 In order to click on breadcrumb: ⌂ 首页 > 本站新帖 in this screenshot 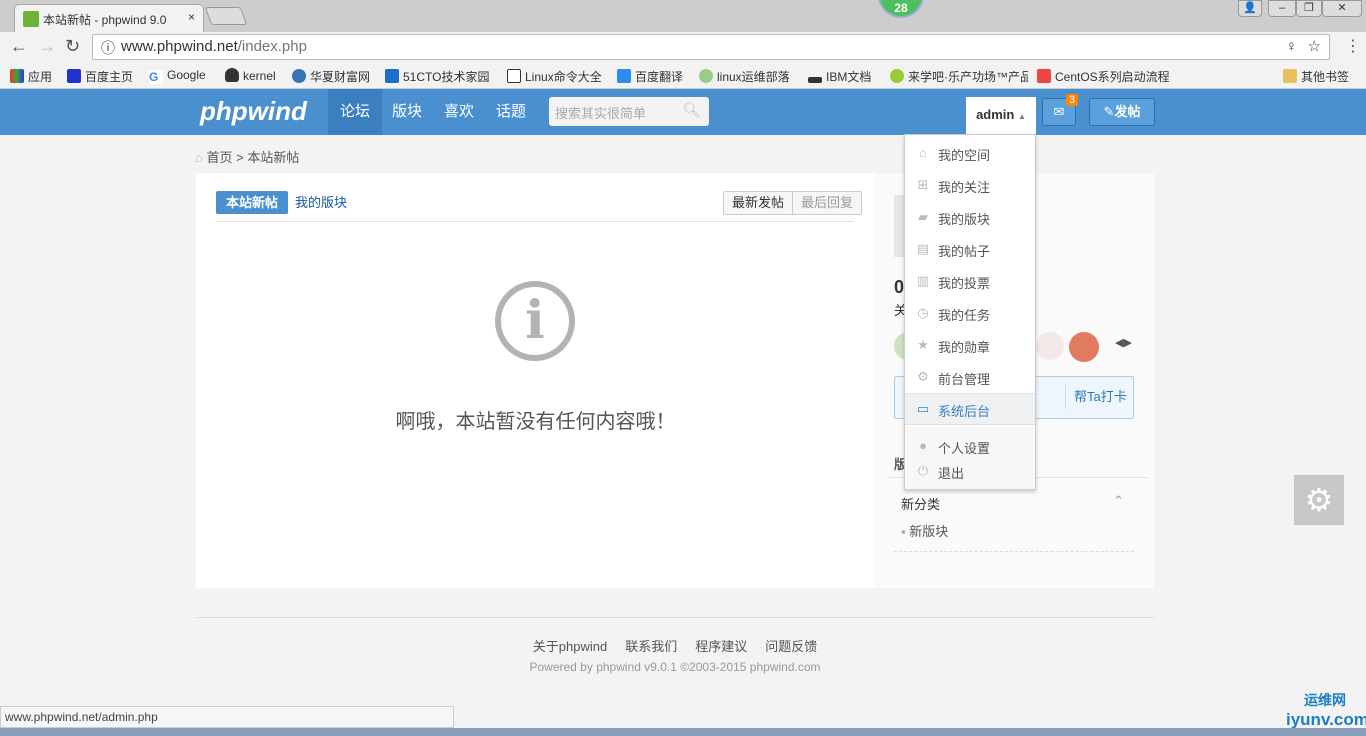, I will do `click(247, 156)`.